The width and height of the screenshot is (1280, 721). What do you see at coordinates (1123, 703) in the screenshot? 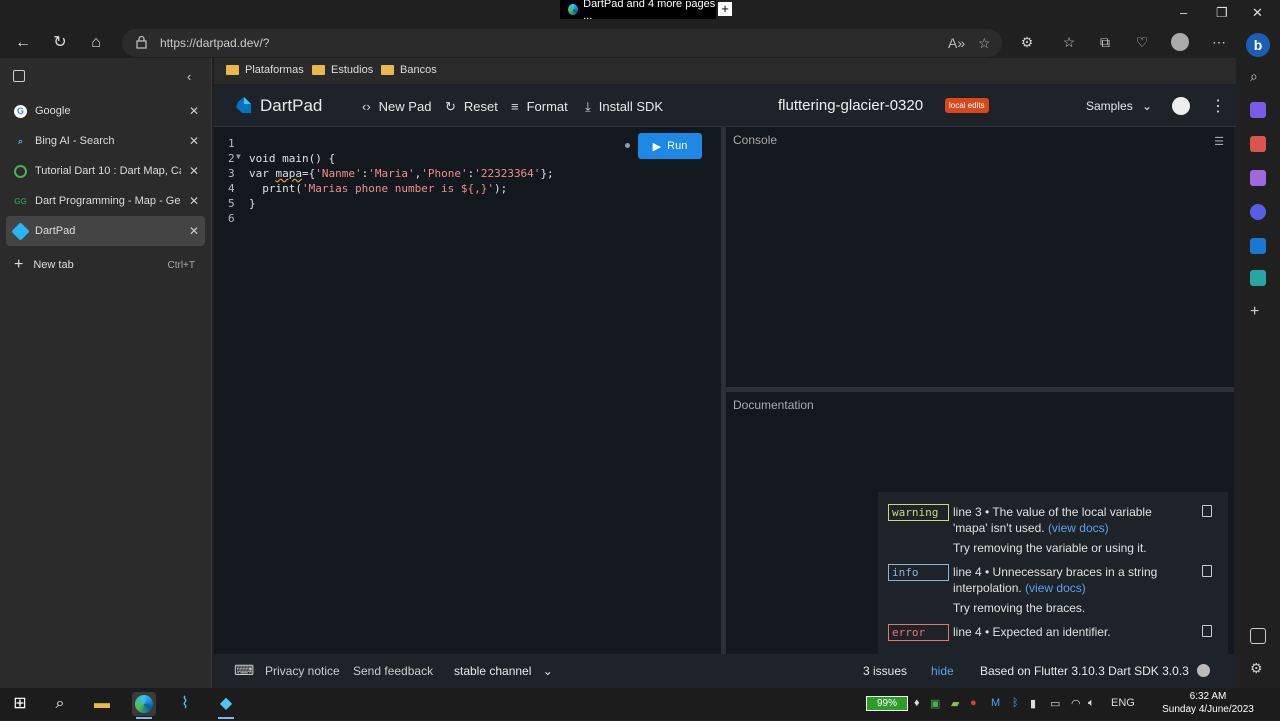
I see `language-indicator: ENG` at bounding box center [1123, 703].